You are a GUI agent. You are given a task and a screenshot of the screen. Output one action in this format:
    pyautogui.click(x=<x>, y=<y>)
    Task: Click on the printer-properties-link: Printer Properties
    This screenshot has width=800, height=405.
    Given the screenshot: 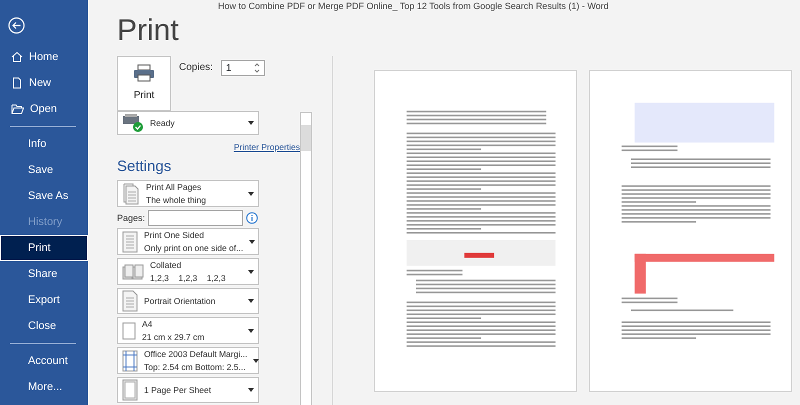 What is the action you would take?
    pyautogui.click(x=267, y=147)
    